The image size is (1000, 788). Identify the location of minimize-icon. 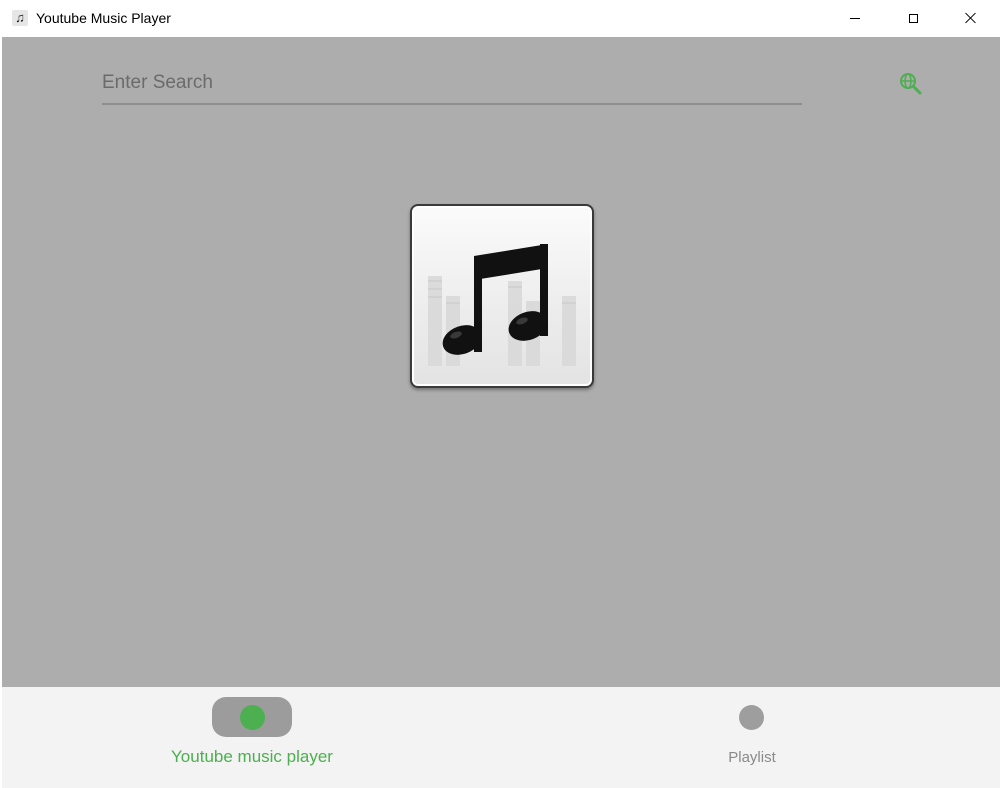
(855, 18).